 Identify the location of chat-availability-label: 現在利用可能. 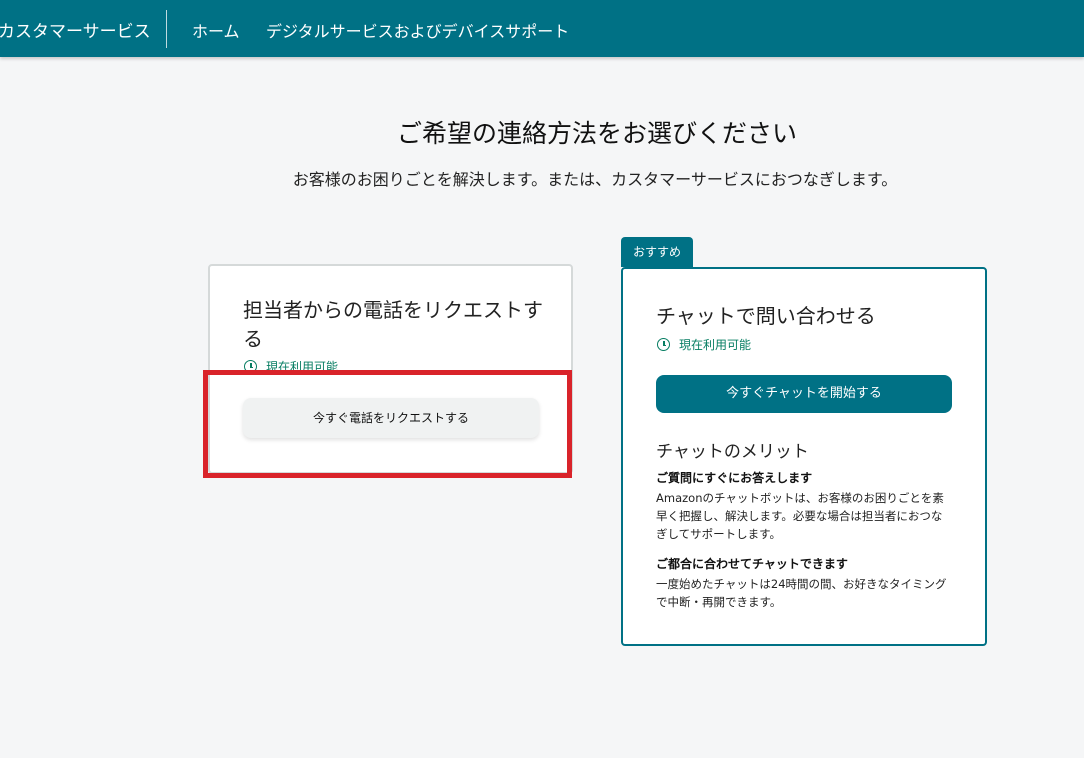
(715, 345).